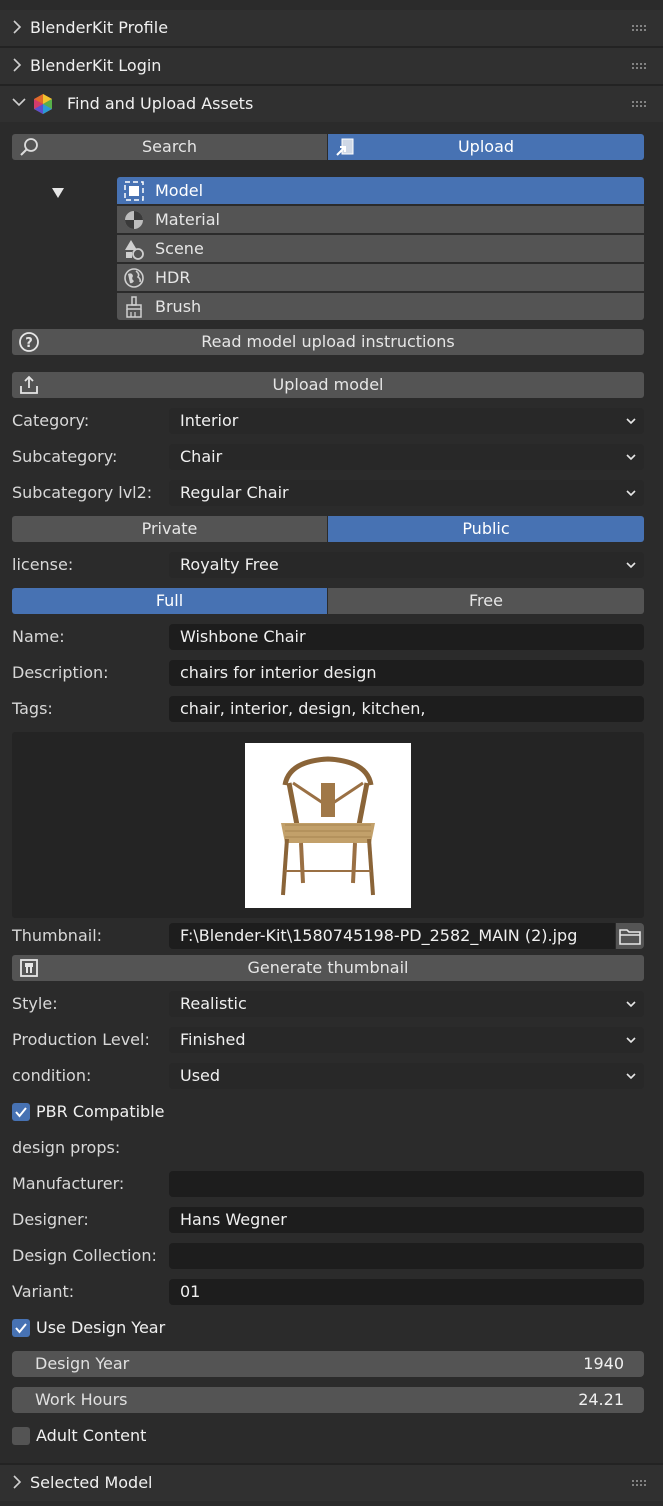  What do you see at coordinates (380, 190) in the screenshot?
I see `asset-type-model: Model` at bounding box center [380, 190].